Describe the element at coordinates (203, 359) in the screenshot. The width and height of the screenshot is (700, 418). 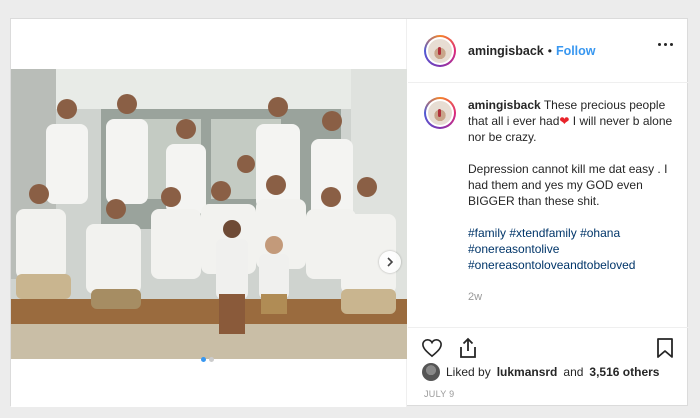
I see `carousel-dot-active` at that location.